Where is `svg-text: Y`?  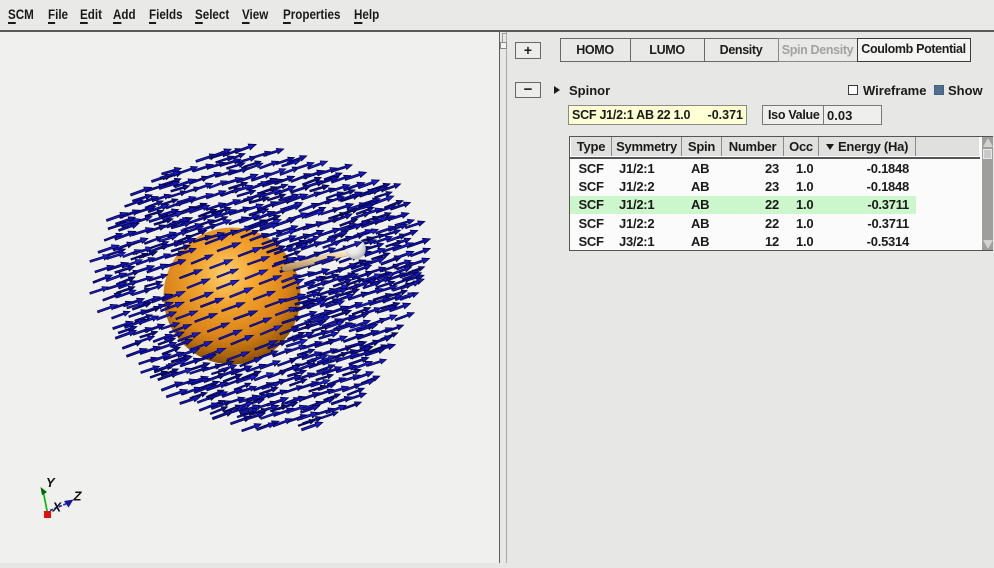 svg-text: Y is located at coordinates (51, 482).